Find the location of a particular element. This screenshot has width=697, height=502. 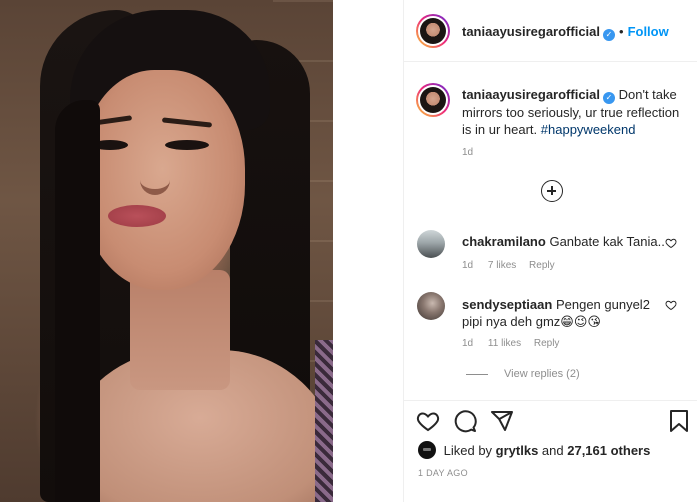

paper-plane-icon is located at coordinates (502, 421).